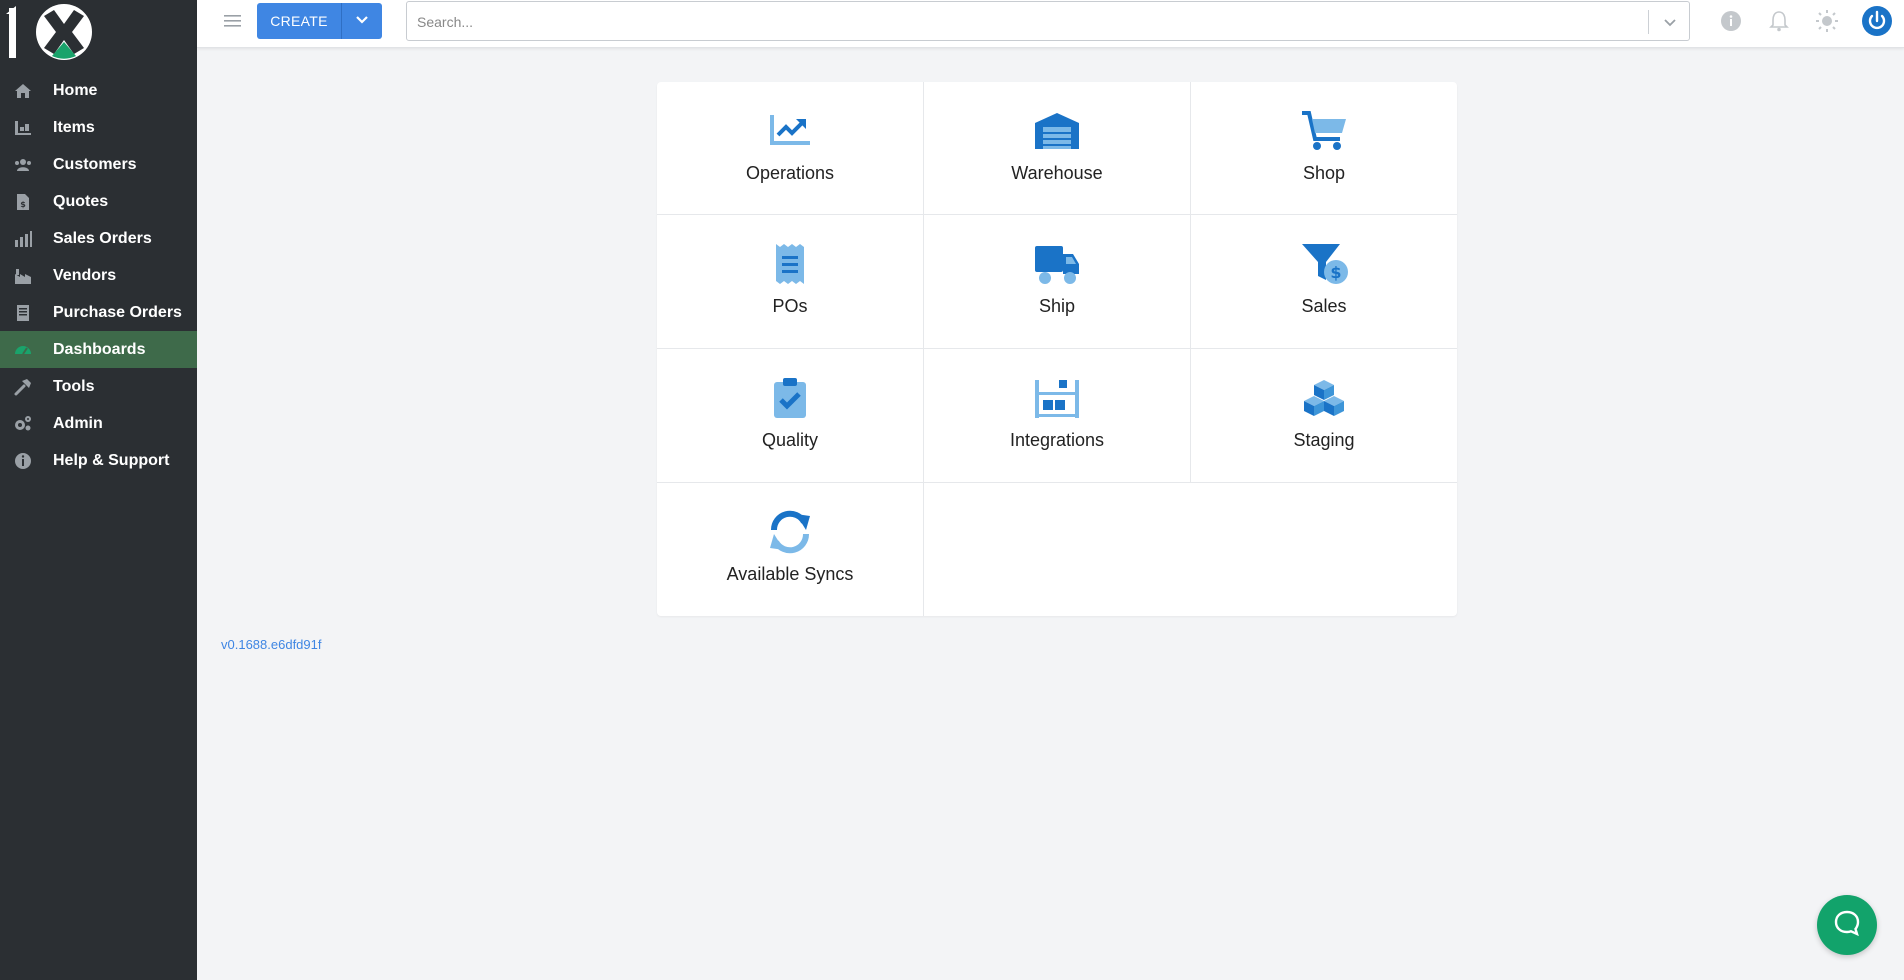  Describe the element at coordinates (1324, 398) in the screenshot. I see `cubes-icon` at that location.